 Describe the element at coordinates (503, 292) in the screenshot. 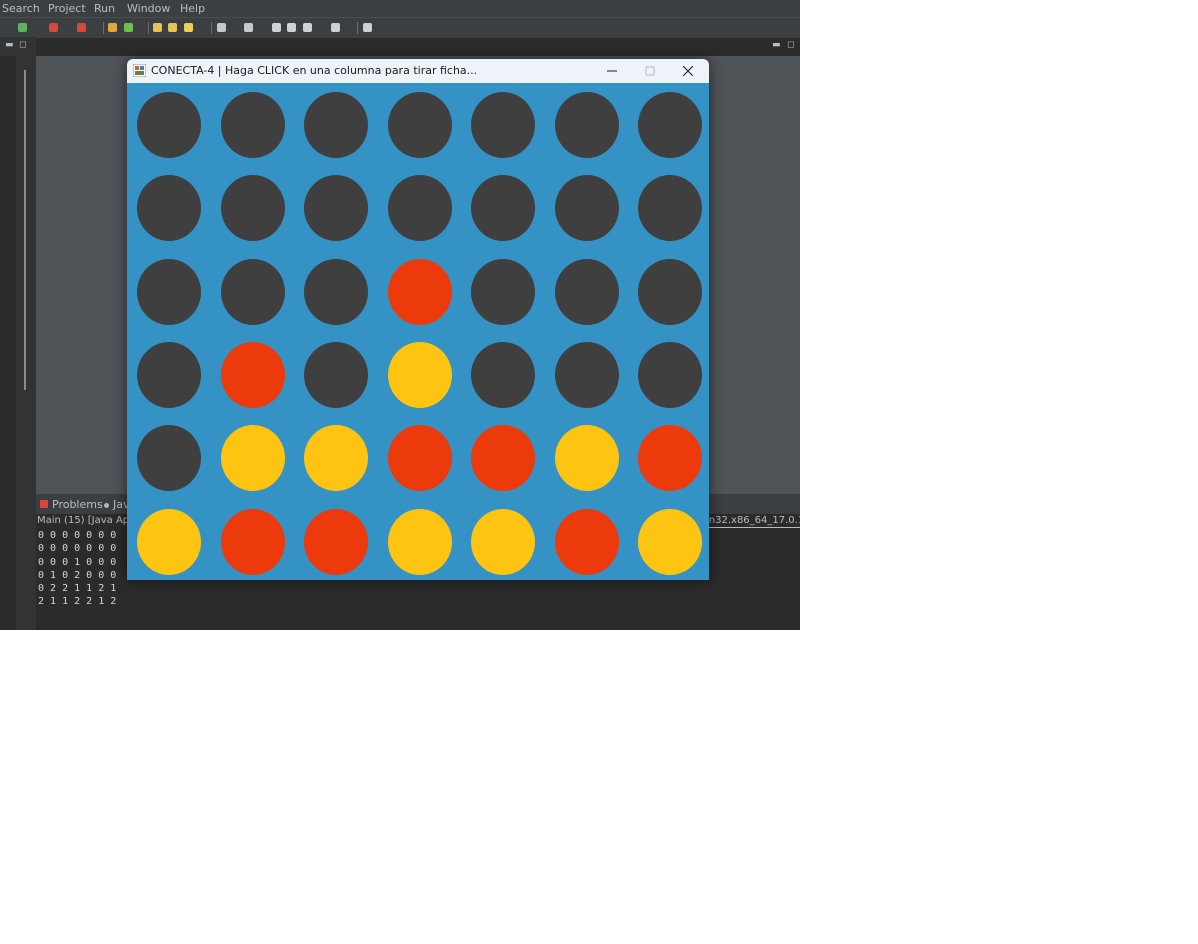

I see `disc-empty-r2-c4` at that location.